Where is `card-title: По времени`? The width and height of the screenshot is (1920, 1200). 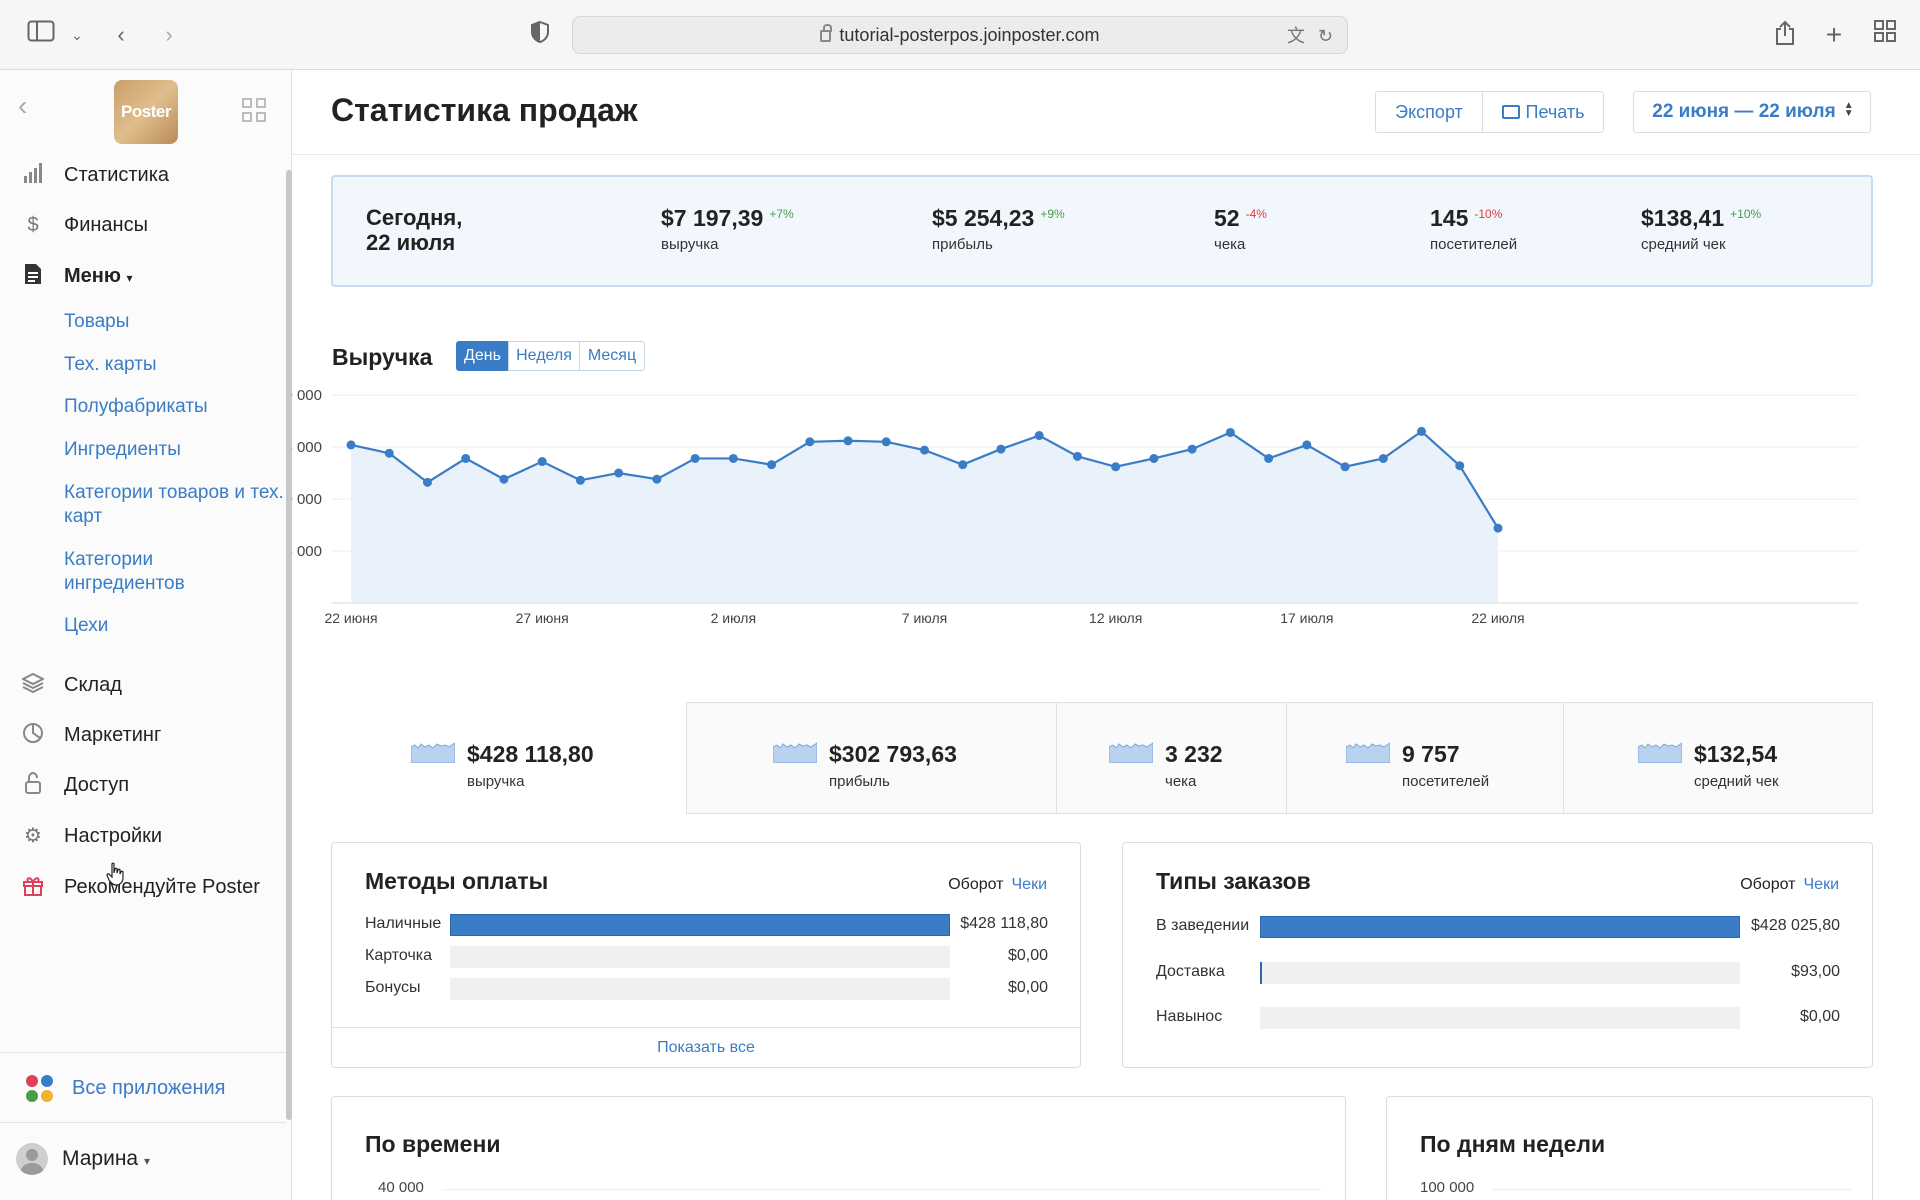 card-title: По времени is located at coordinates (433, 1144).